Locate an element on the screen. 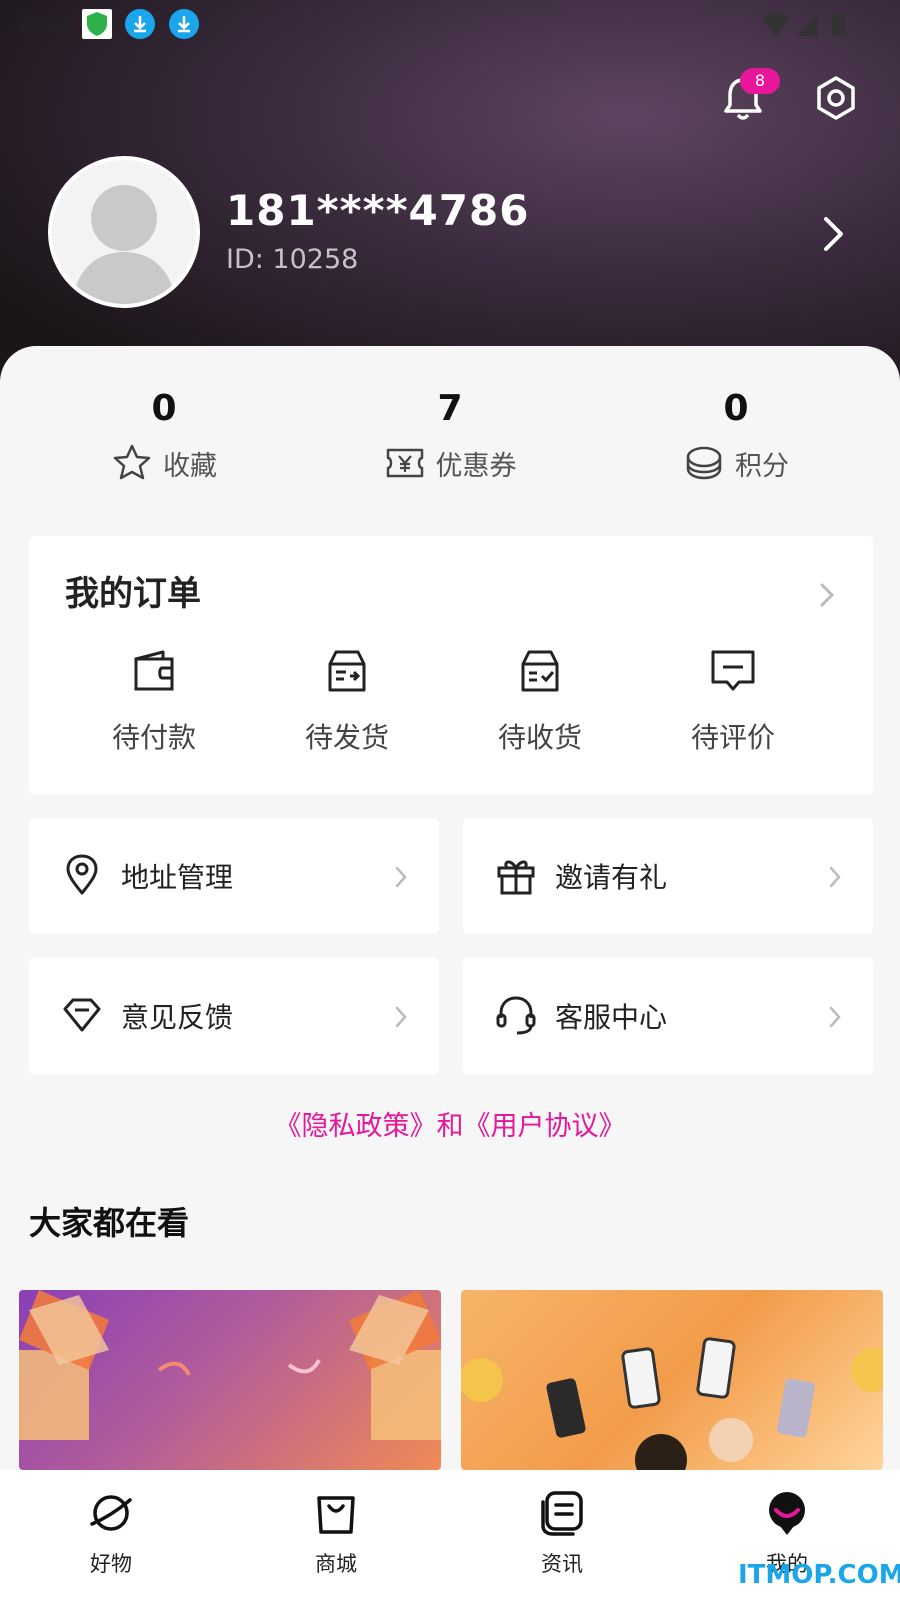  order-pending-receipt: 待收货 is located at coordinates (540, 701).